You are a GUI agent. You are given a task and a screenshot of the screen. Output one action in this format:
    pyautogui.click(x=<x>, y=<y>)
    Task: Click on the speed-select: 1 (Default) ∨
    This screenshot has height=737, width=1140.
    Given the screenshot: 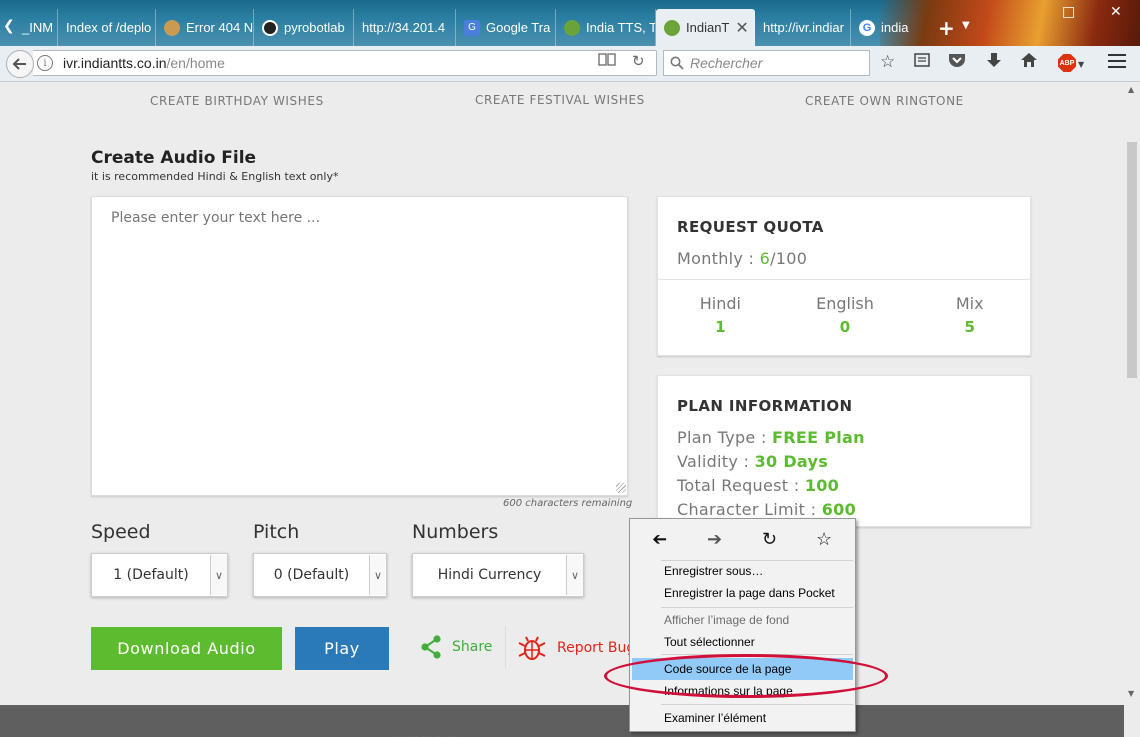 What is the action you would take?
    pyautogui.click(x=159, y=575)
    